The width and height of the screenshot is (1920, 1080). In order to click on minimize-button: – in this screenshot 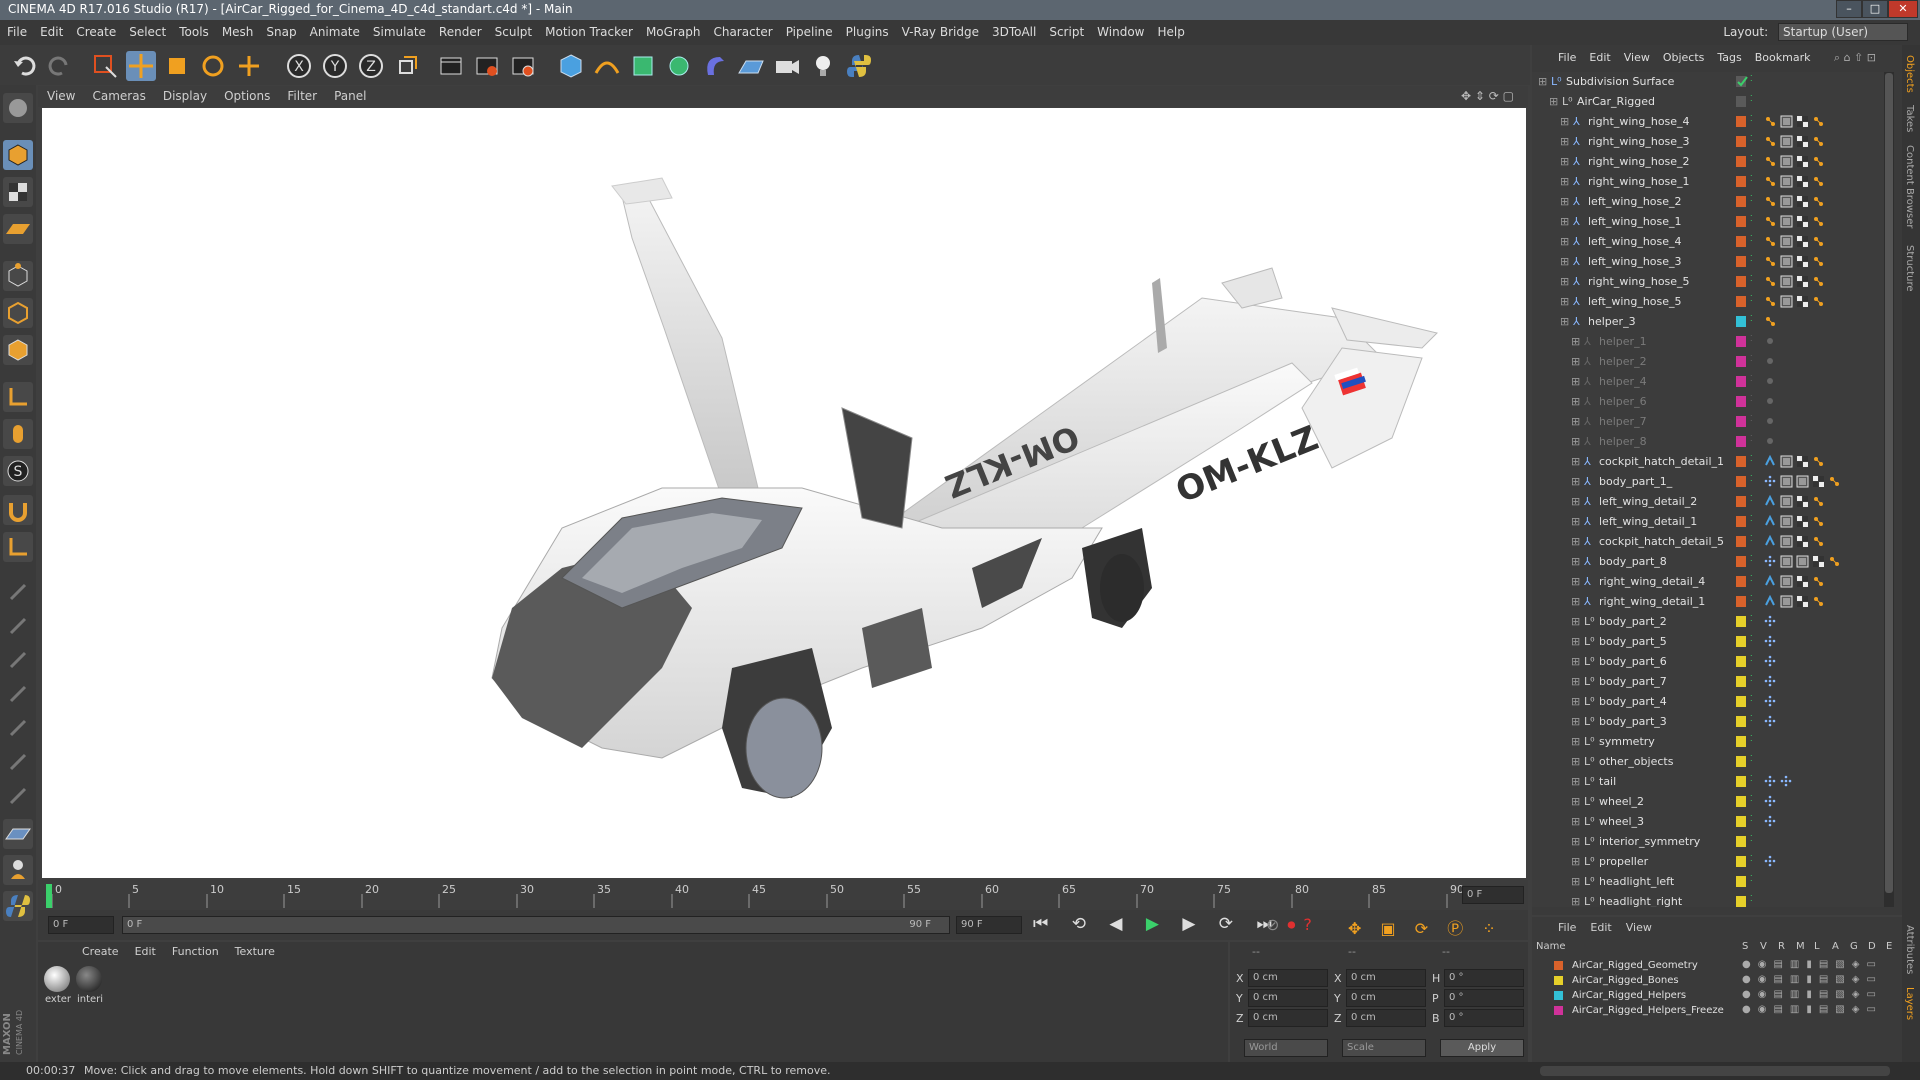, I will do `click(1849, 9)`.